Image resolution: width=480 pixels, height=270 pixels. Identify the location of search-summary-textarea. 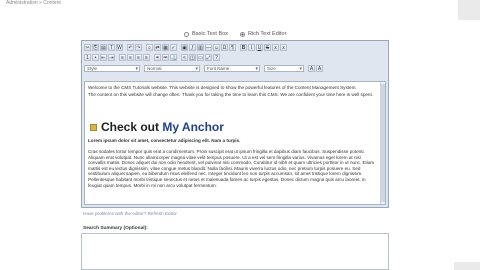
(235, 251).